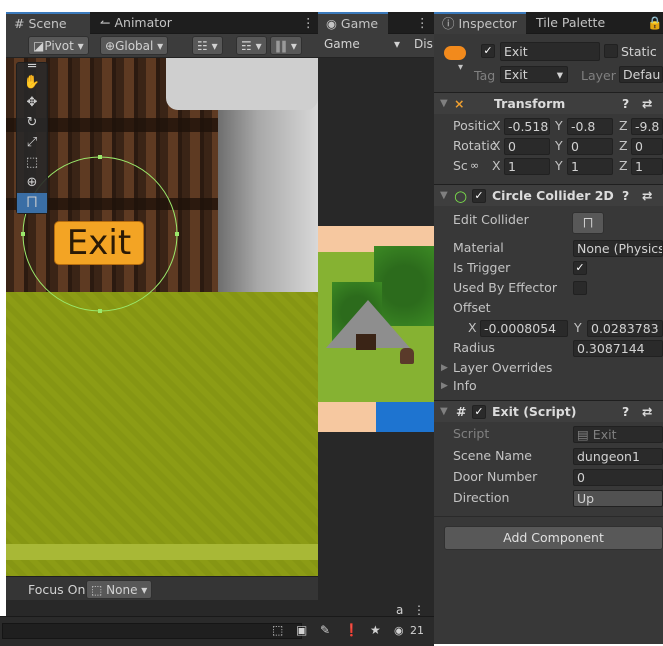 This screenshot has width=663, height=646. I want to click on inspect-icon: ⬚, so click(277, 630).